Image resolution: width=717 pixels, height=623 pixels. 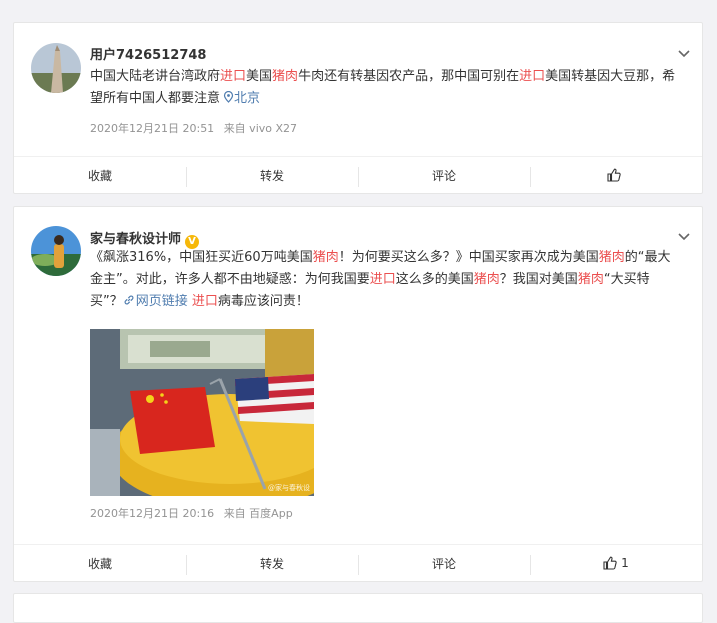 What do you see at coordinates (202, 412) in the screenshot?
I see `post-image` at bounding box center [202, 412].